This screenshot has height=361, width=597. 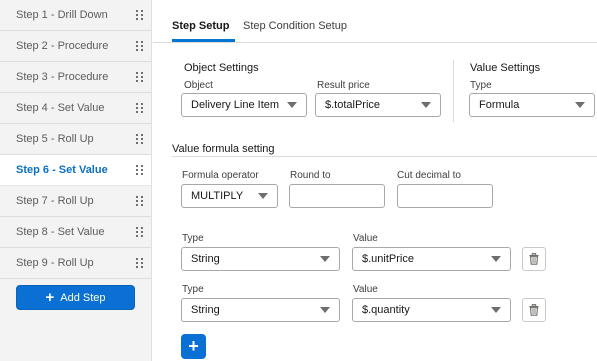 I want to click on sidebar-step-4: Step 4 - Set Value, so click(x=75, y=108).